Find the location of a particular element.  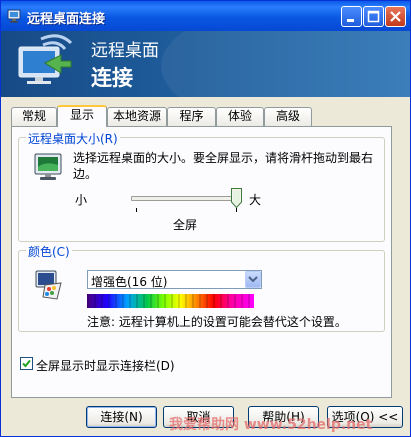

show-connection-bar-label: 全屏显示时显示连接栏(D) is located at coordinates (105, 365).